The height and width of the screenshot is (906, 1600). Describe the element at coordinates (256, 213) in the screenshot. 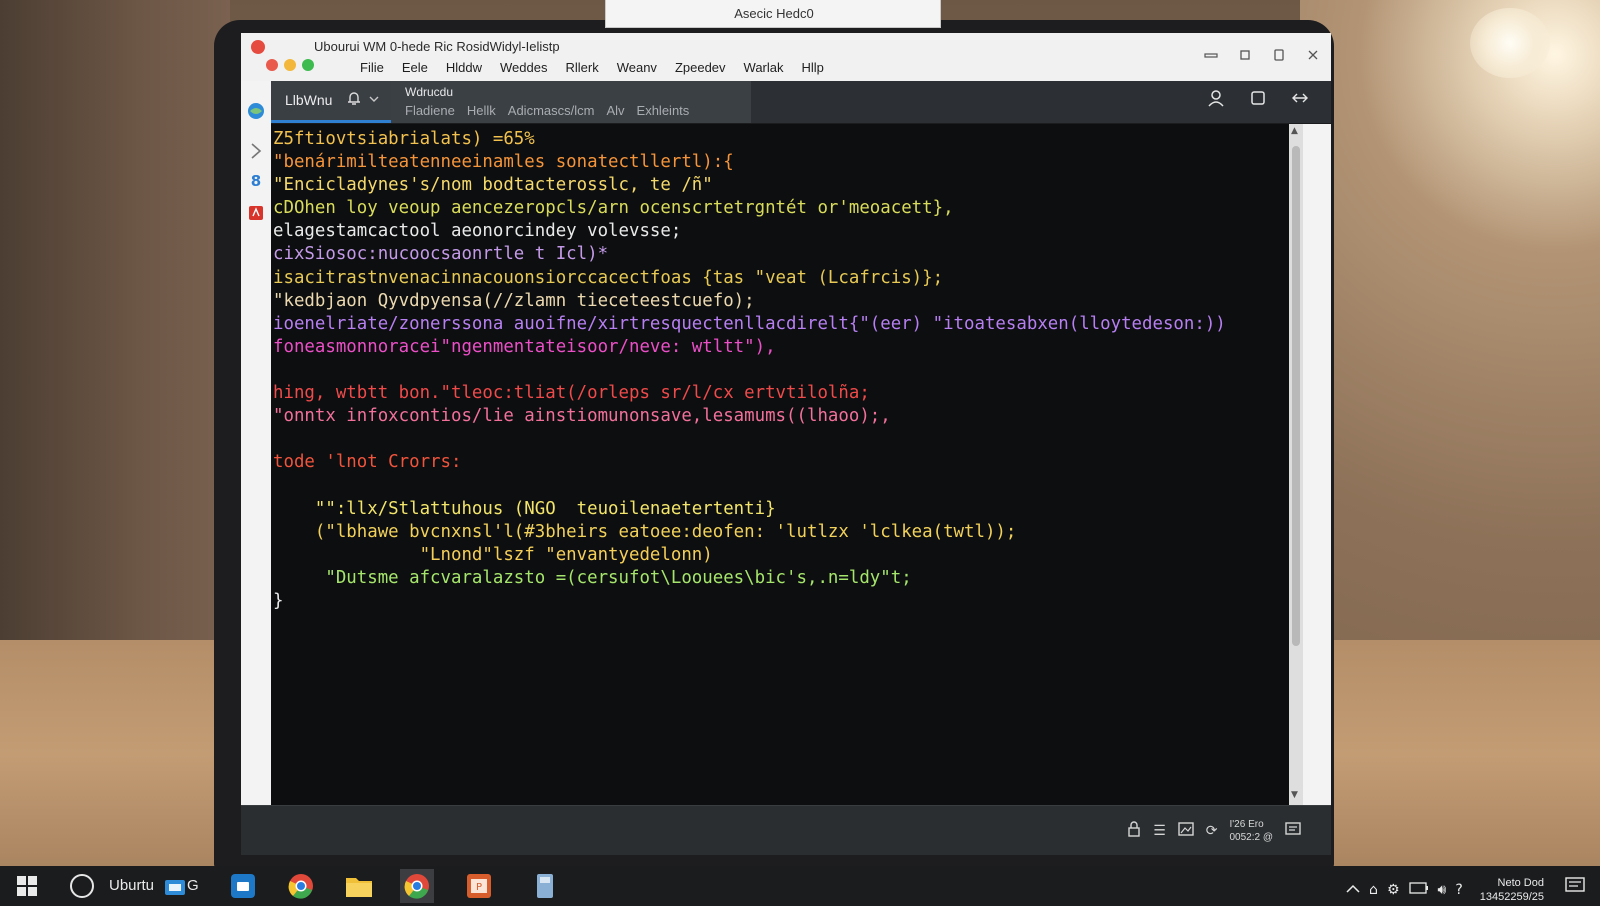

I see `error-badge-icon` at that location.